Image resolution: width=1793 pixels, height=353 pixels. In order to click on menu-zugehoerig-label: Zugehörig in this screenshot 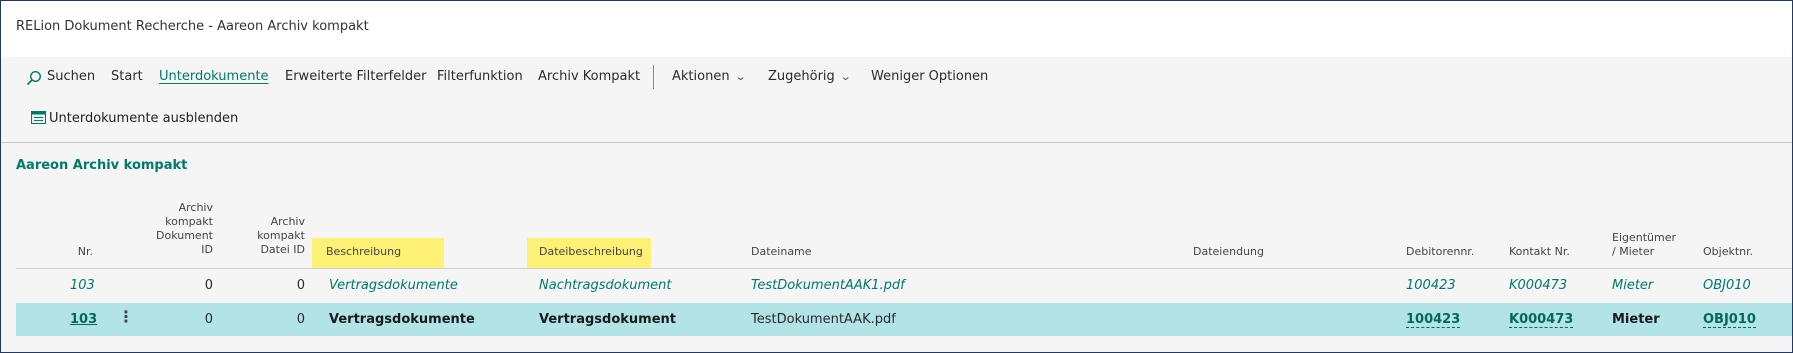, I will do `click(801, 76)`.